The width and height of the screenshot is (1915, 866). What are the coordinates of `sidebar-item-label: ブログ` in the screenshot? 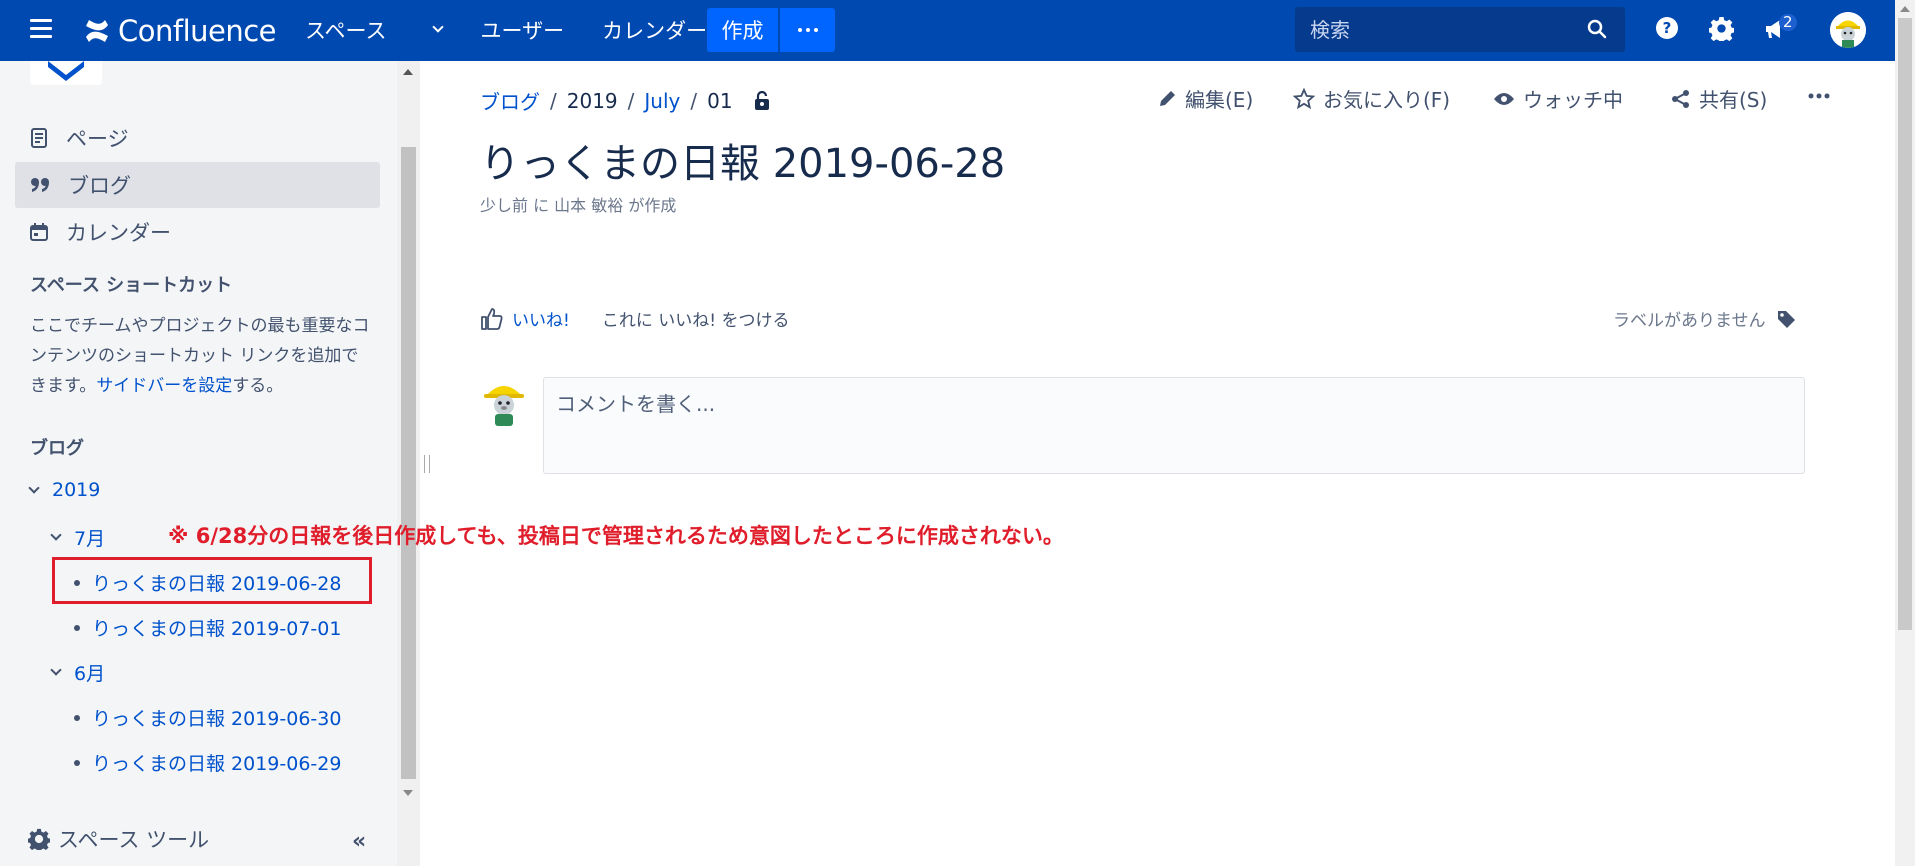 It's located at (99, 186).